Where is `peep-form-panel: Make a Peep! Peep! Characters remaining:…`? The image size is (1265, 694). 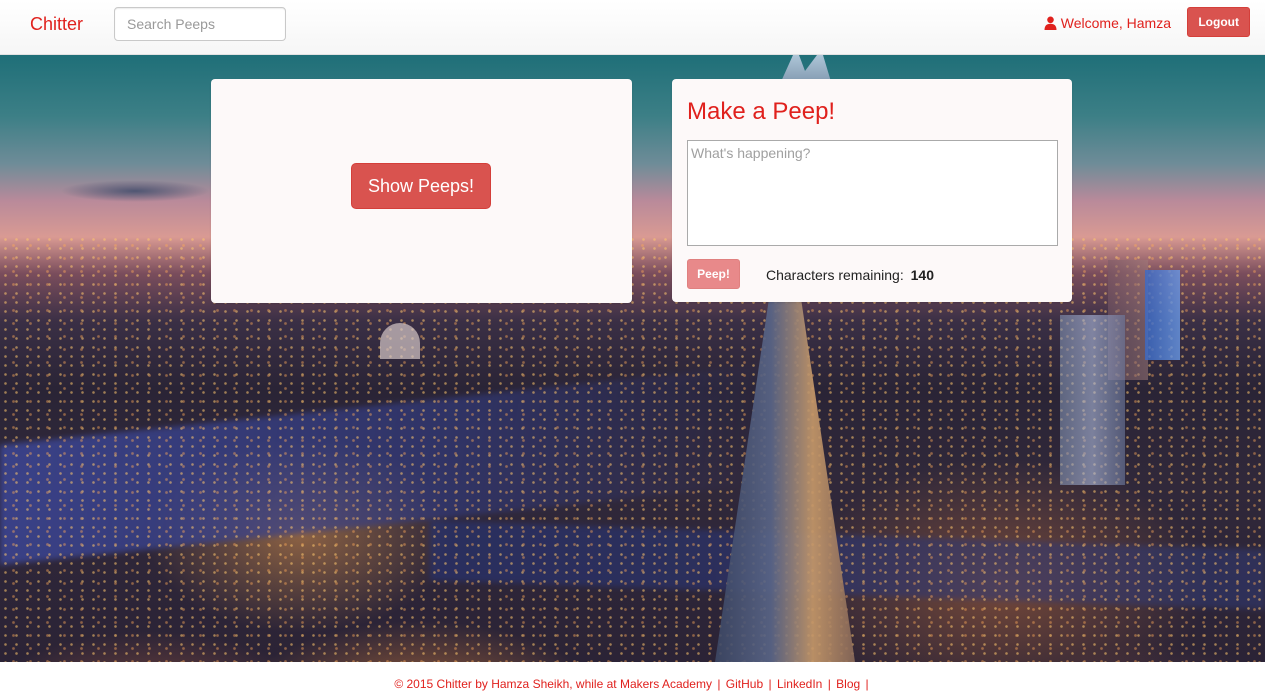 peep-form-panel: Make a Peep! Peep! Characters remaining:… is located at coordinates (872, 190).